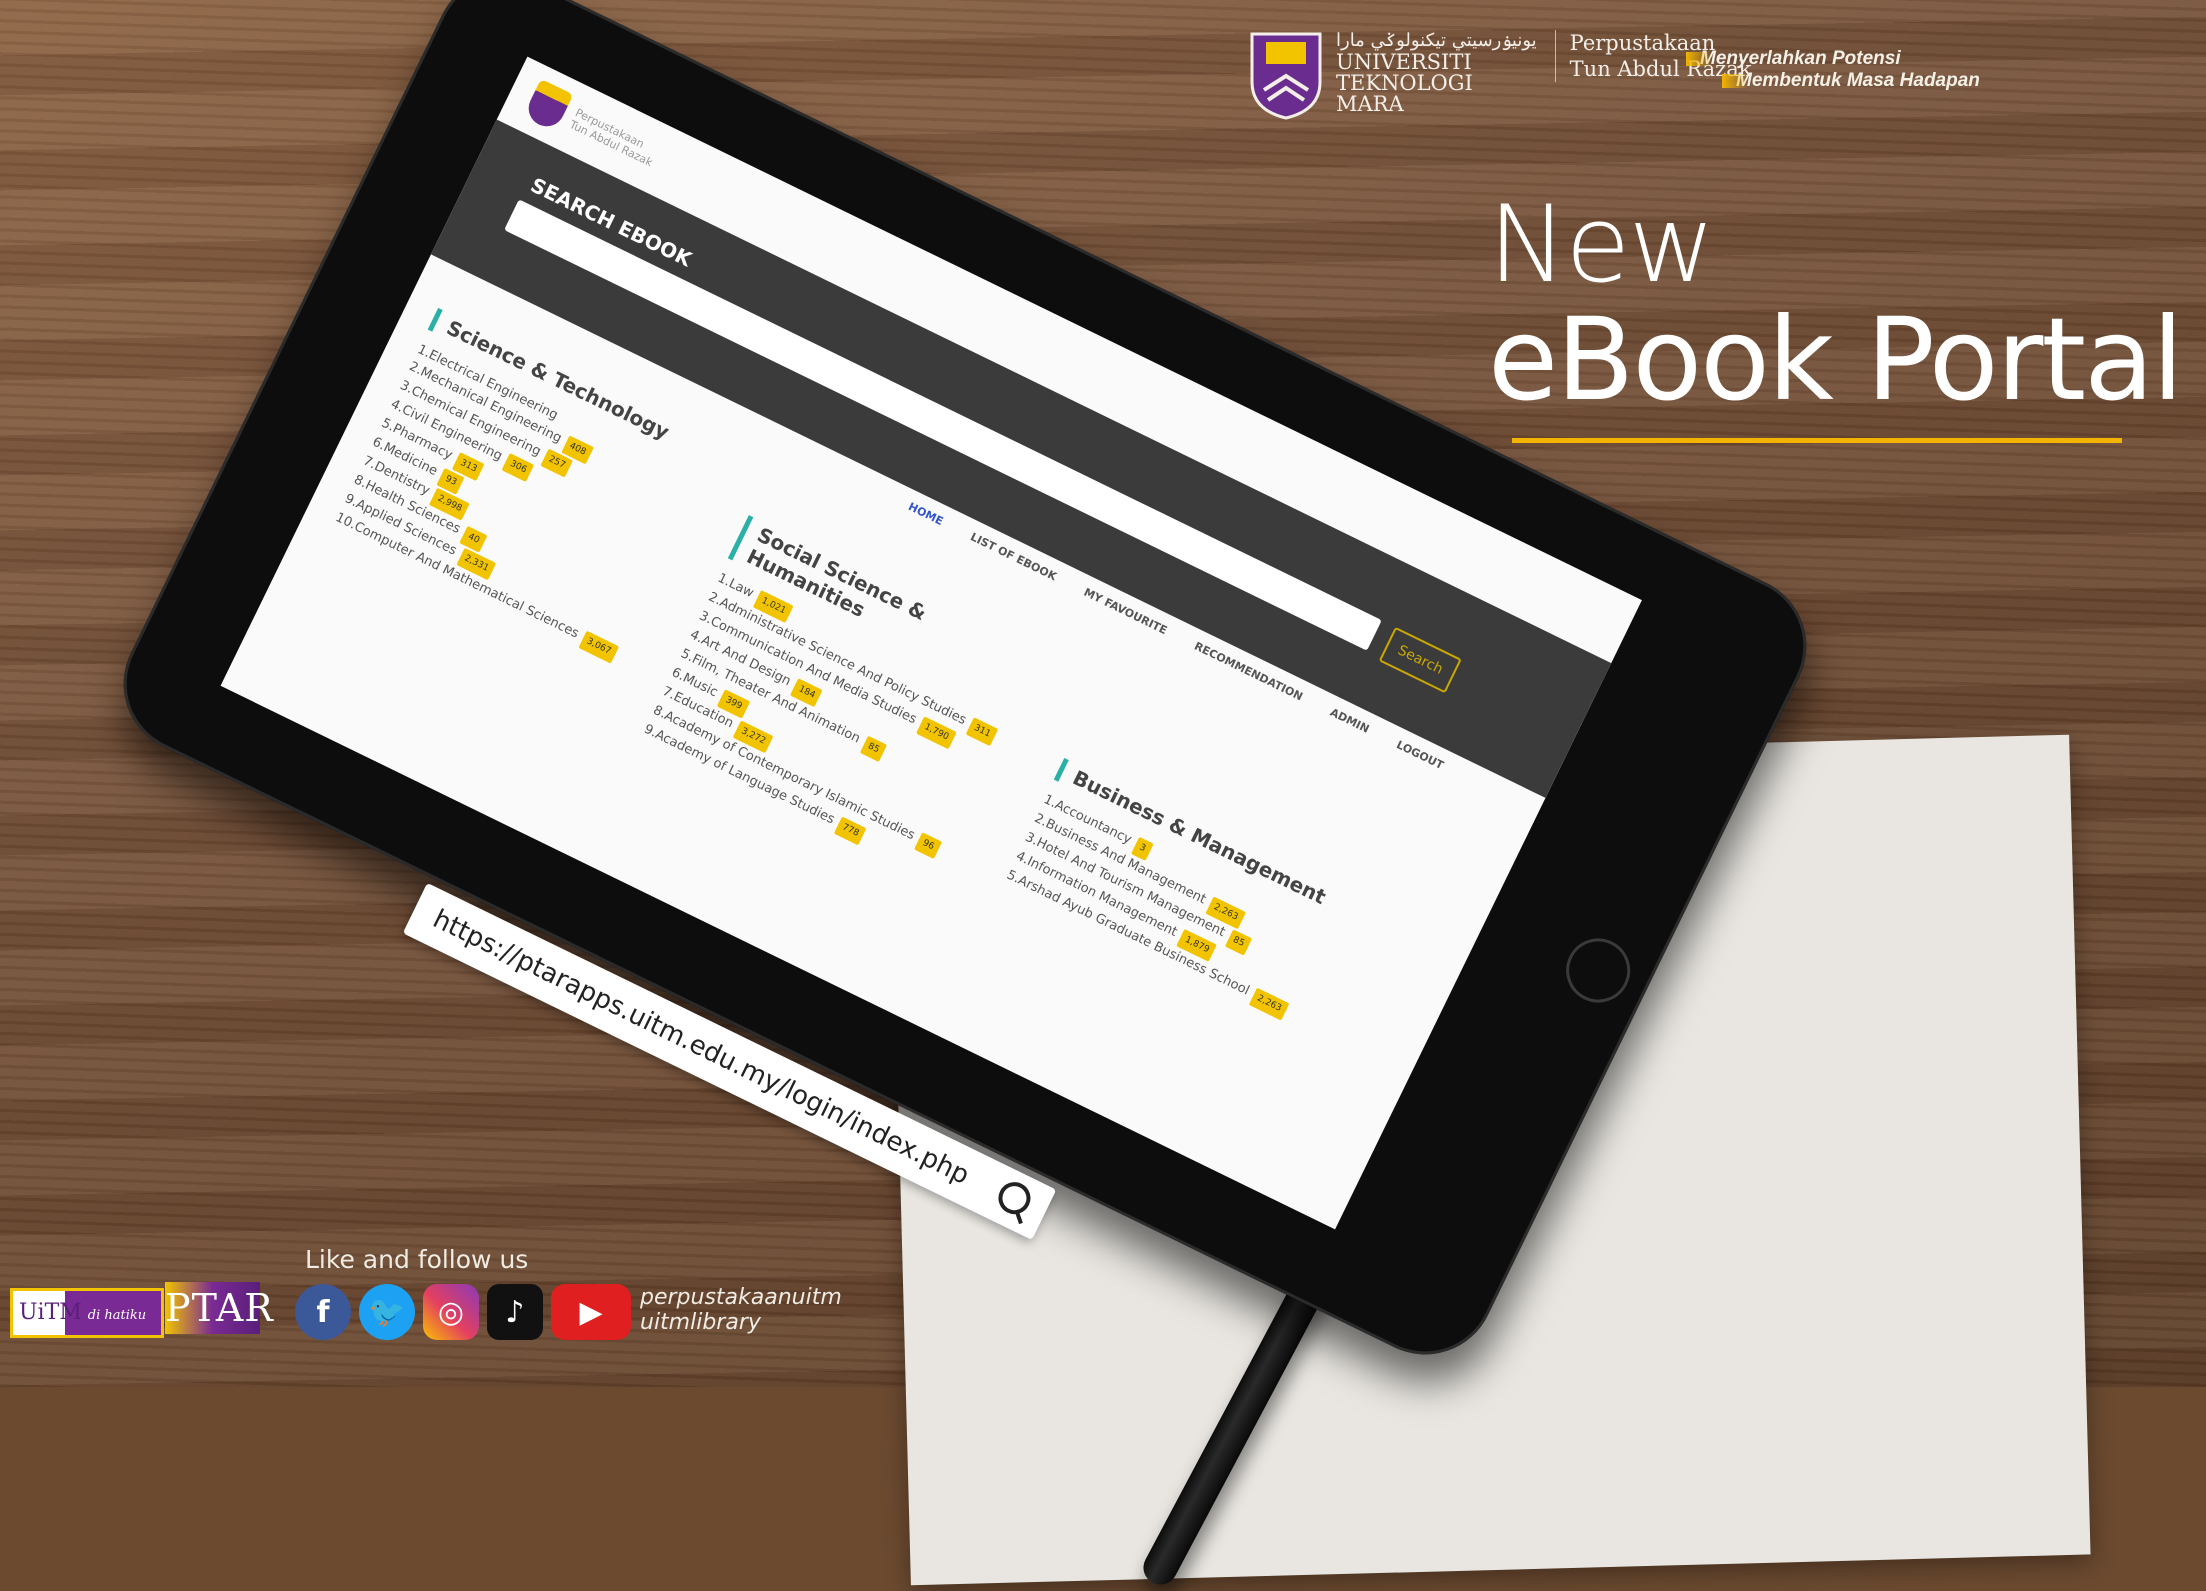 The image size is (2206, 1591). Describe the element at coordinates (1863, 59) in the screenshot. I see `tagline-line-1: Menyerlahkan Potensi` at that location.